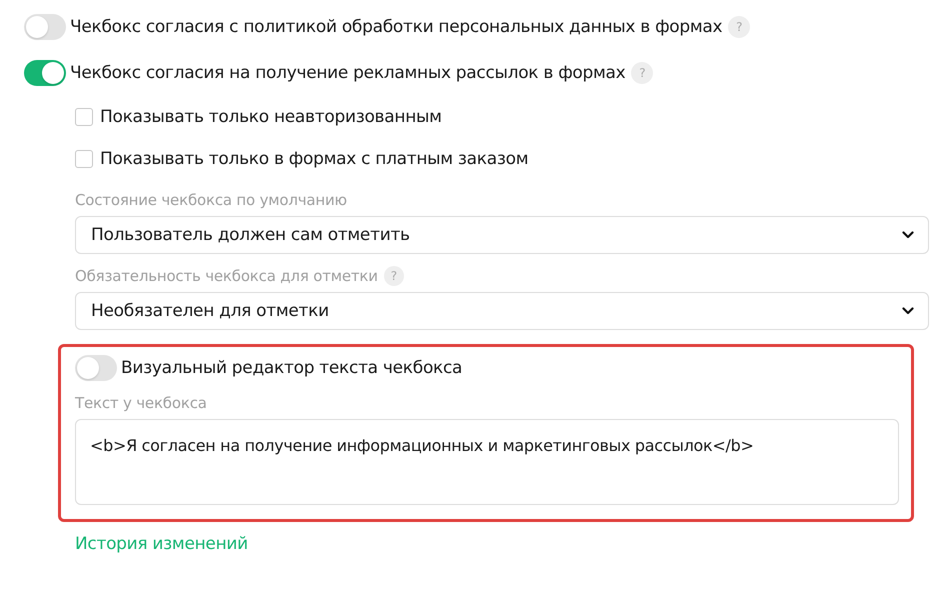 Image resolution: width=947 pixels, height=602 pixels. Describe the element at coordinates (271, 117) in the screenshot. I see `checkbox-label: Показывать только неавторизованным` at that location.